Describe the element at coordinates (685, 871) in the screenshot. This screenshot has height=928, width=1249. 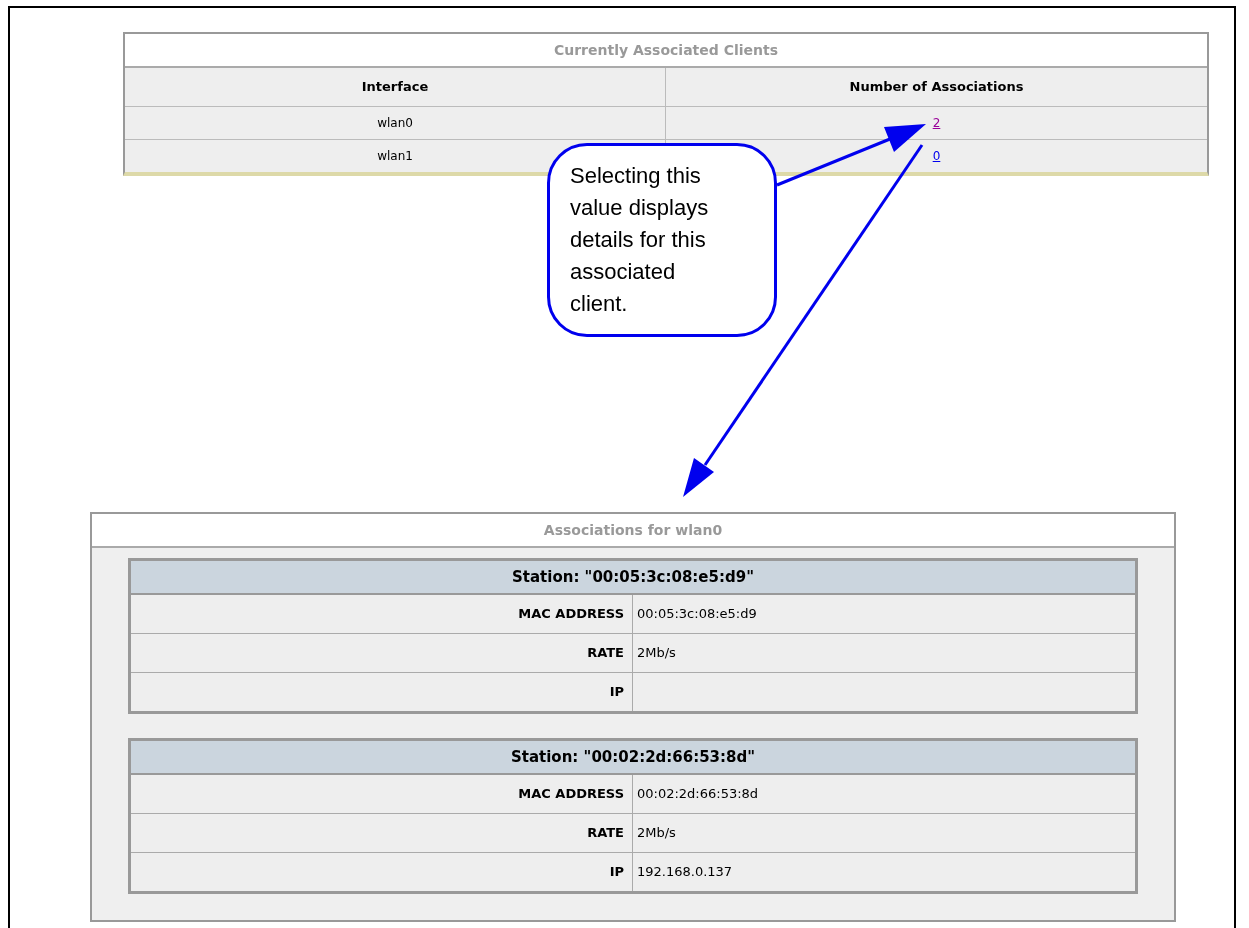
I see `field-value: 192.168.0.137` at that location.